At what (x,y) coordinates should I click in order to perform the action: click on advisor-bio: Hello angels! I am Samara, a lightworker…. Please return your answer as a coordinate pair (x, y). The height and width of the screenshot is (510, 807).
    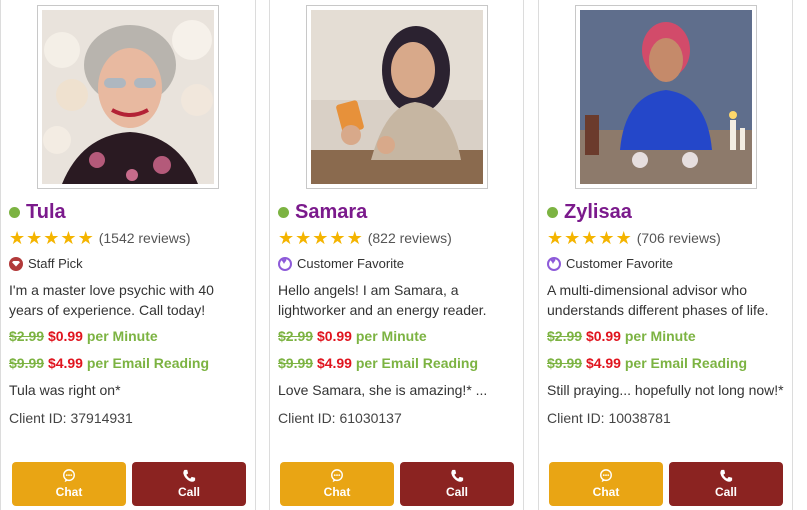
    Looking at the image, I should click on (382, 300).